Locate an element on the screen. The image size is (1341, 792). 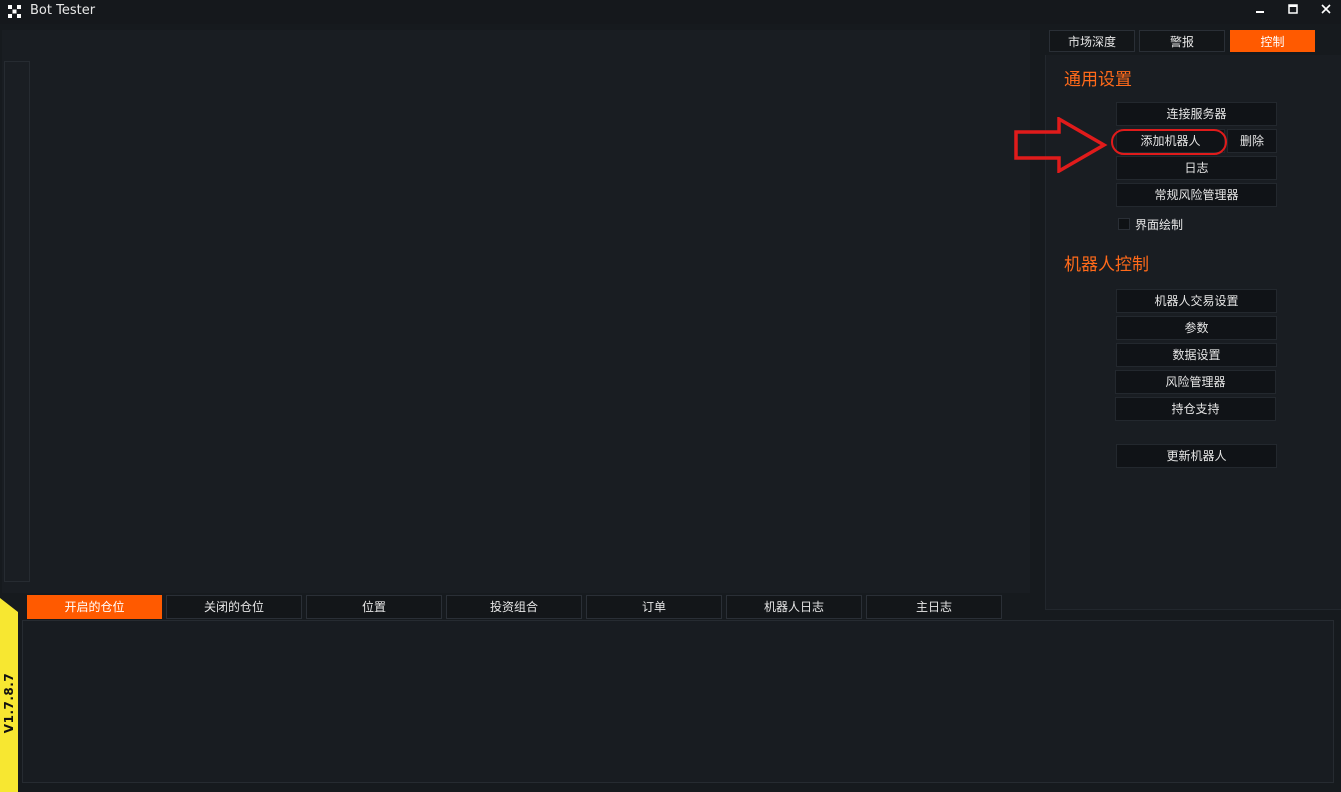
ui-draw-label: 界面绘制 is located at coordinates (1159, 225).